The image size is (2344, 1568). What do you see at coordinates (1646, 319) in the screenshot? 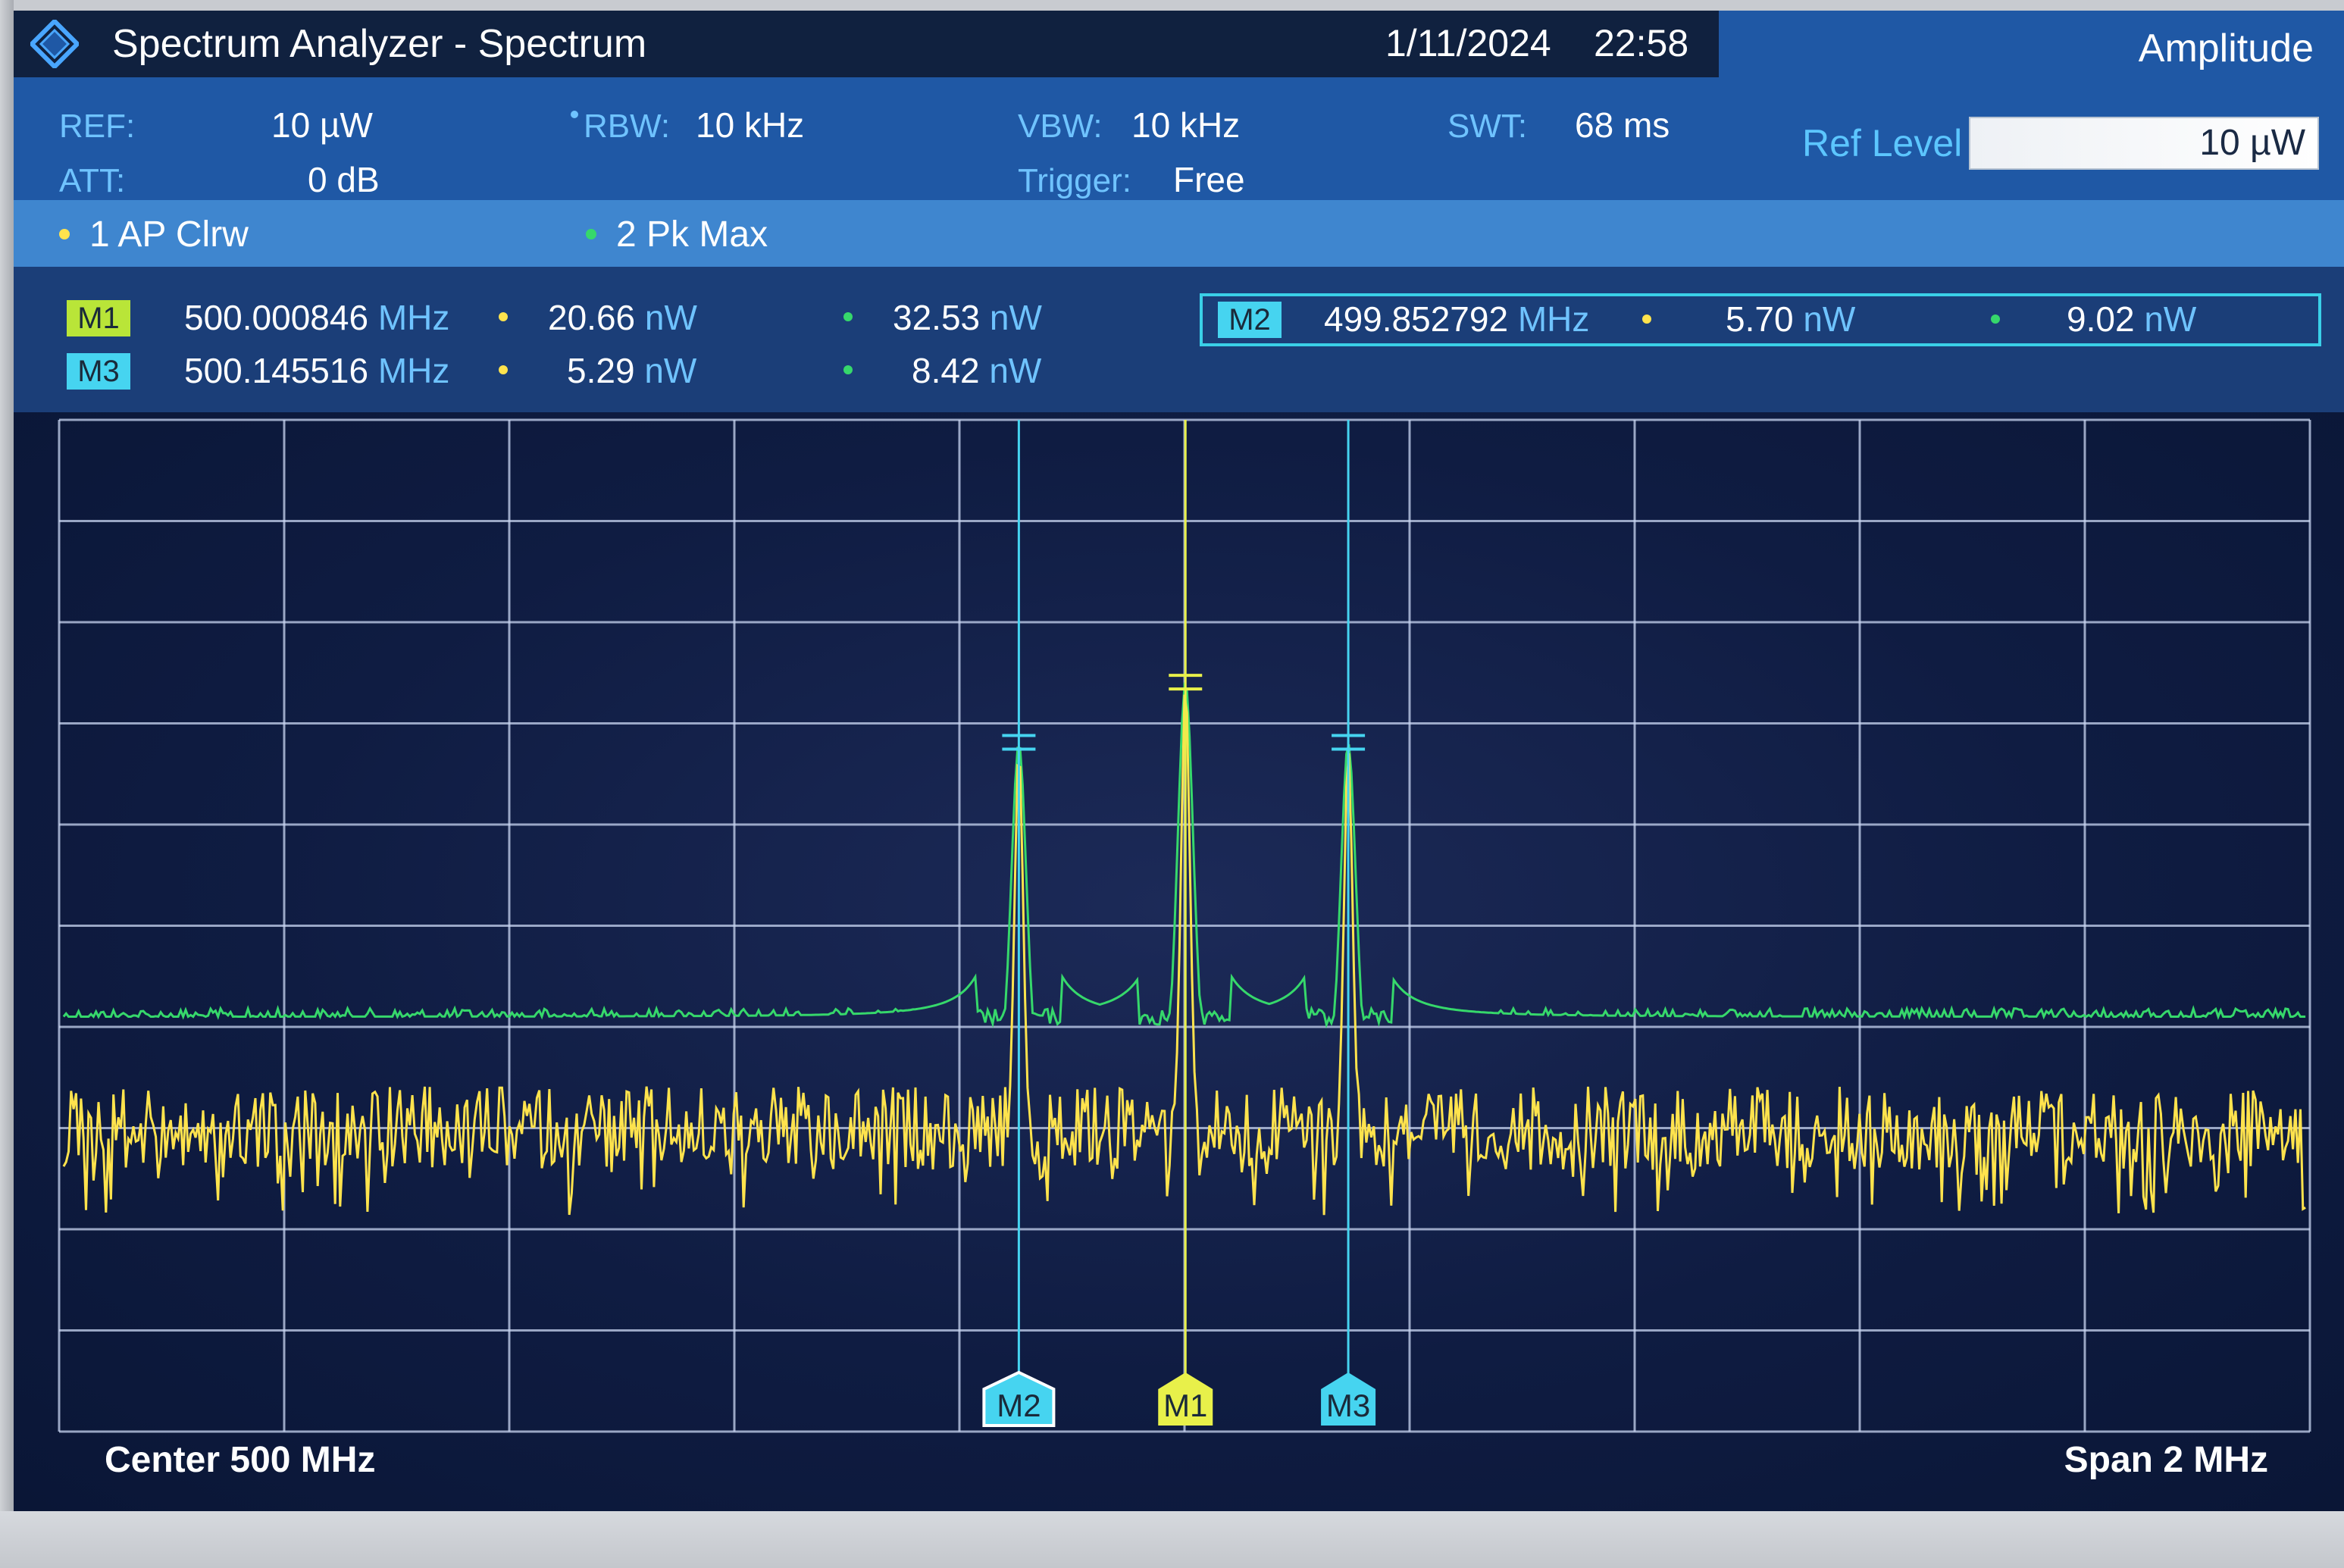
I see `marker-m2-dot1` at bounding box center [1646, 319].